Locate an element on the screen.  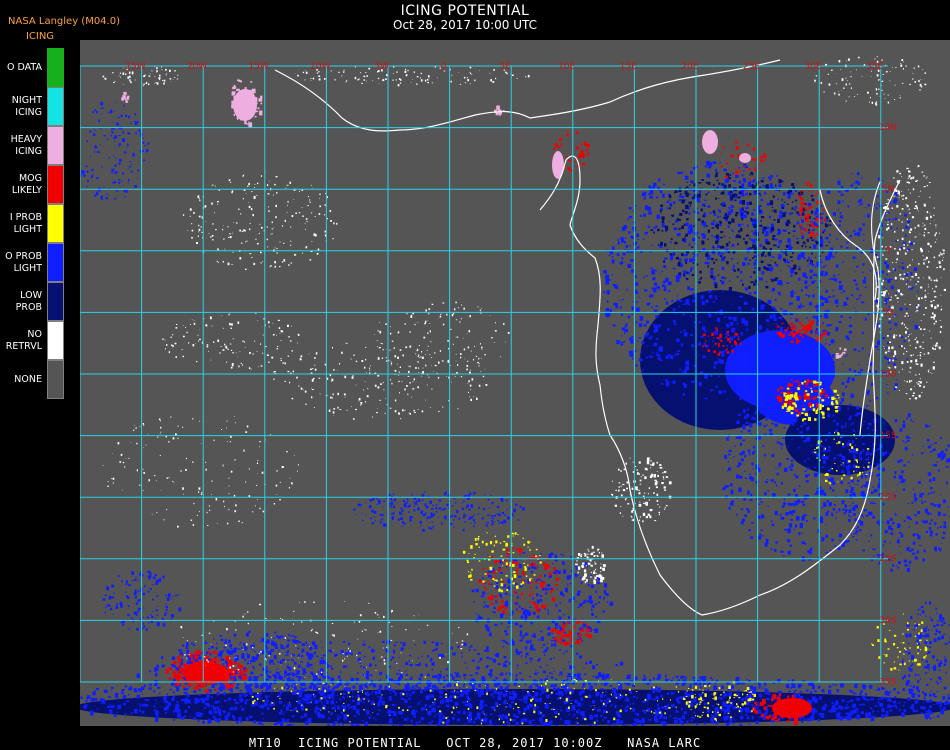
legend-label-line: O DATA is located at coordinates (24, 67).